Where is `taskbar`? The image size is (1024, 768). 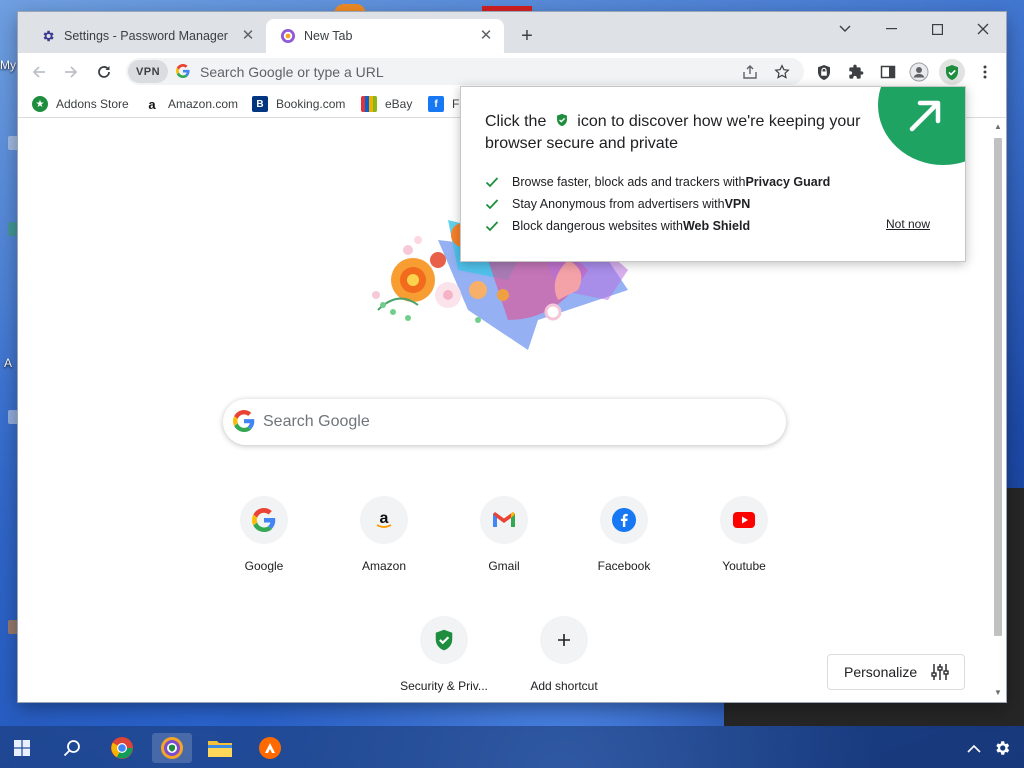 taskbar is located at coordinates (512, 747).